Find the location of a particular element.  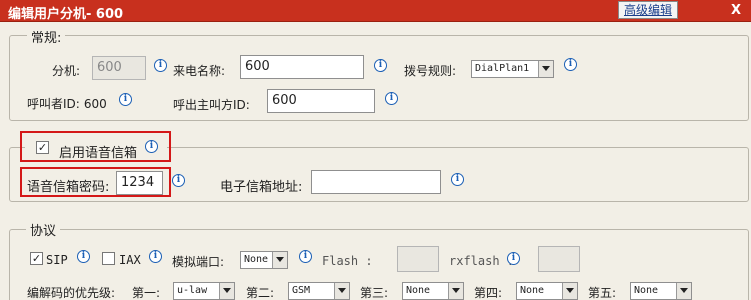

window-title: 编辑用户分机- 600 is located at coordinates (66, 14).